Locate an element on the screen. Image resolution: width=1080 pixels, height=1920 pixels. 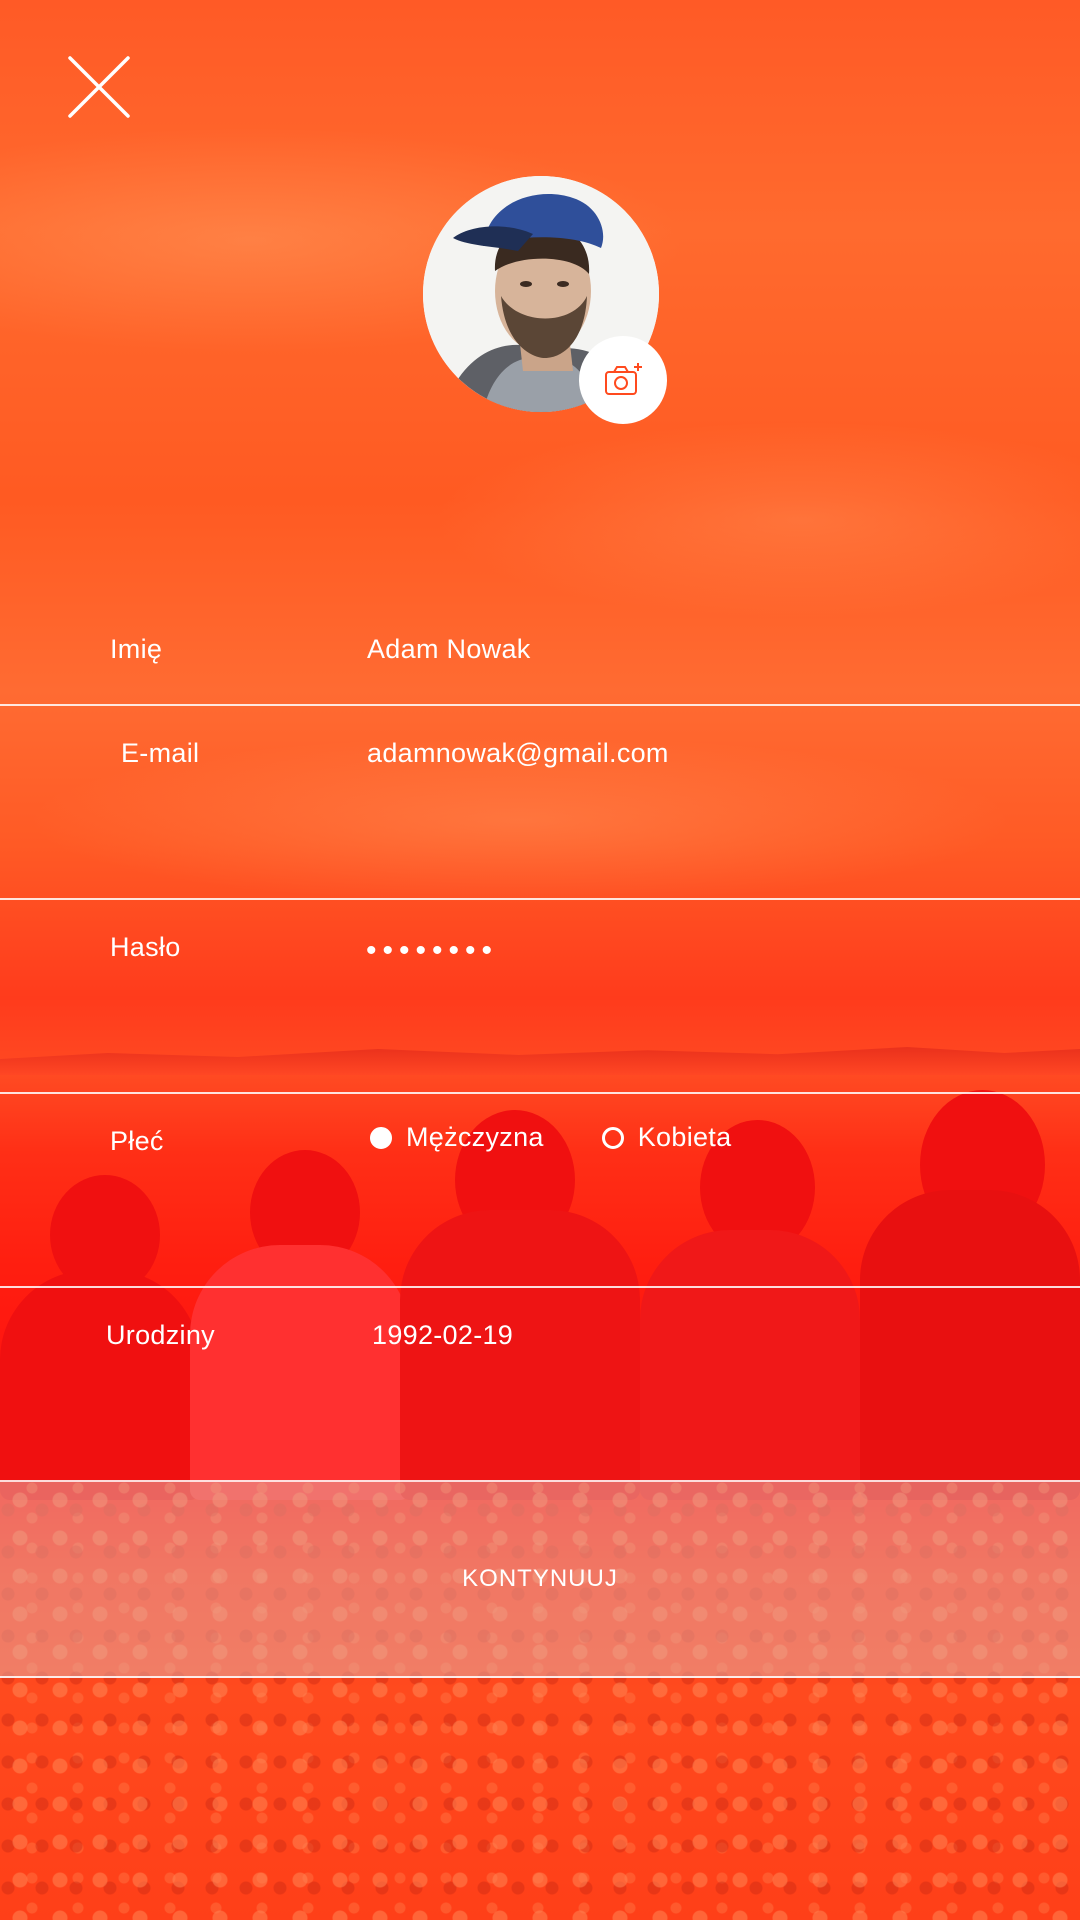
avatar-container is located at coordinates (545, 300).